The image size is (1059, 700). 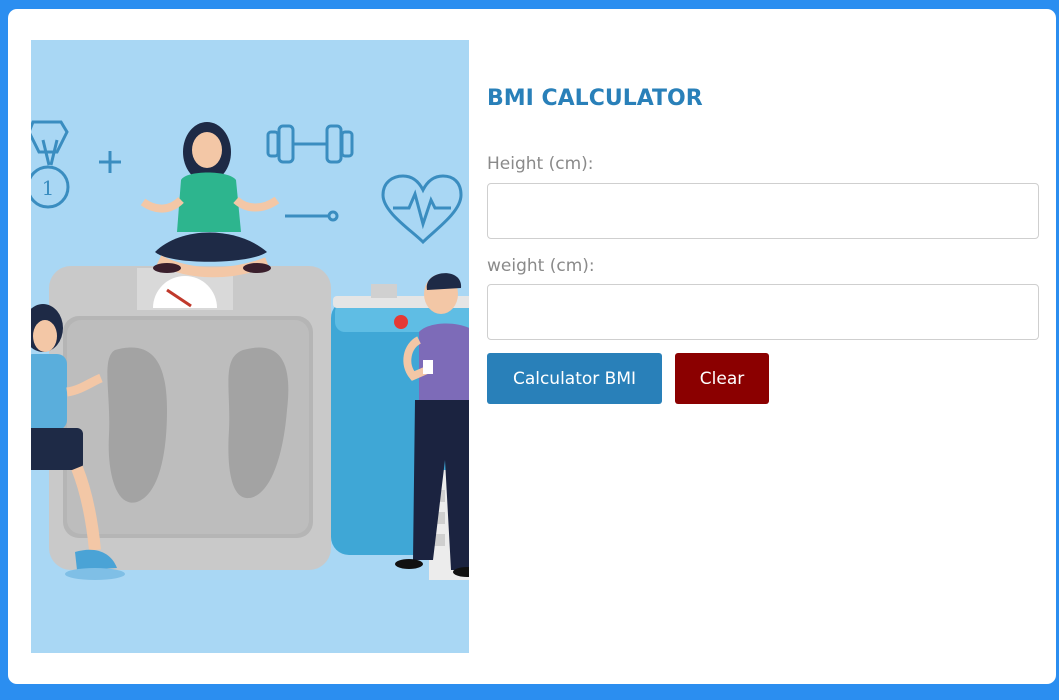 What do you see at coordinates (763, 211) in the screenshot?
I see `height-input` at bounding box center [763, 211].